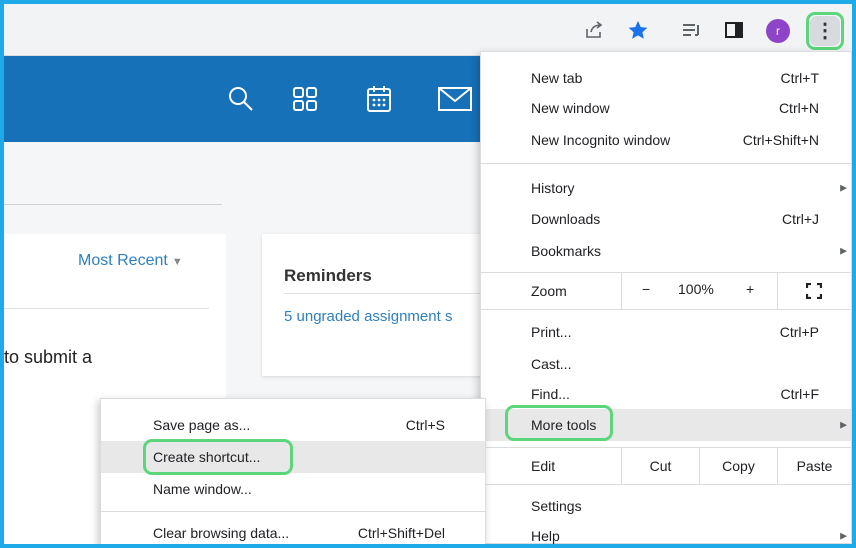 The image size is (856, 548). Describe the element at coordinates (800, 219) in the screenshot. I see `shortcut-label: Ctrl+J` at that location.